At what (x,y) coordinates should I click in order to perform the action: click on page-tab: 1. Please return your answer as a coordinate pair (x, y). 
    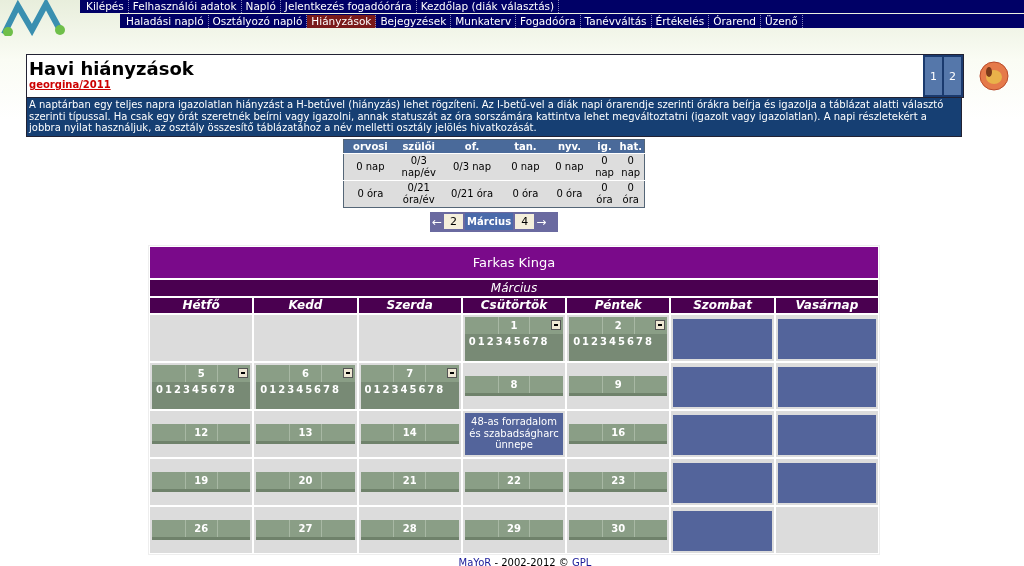
    Looking at the image, I should click on (933, 76).